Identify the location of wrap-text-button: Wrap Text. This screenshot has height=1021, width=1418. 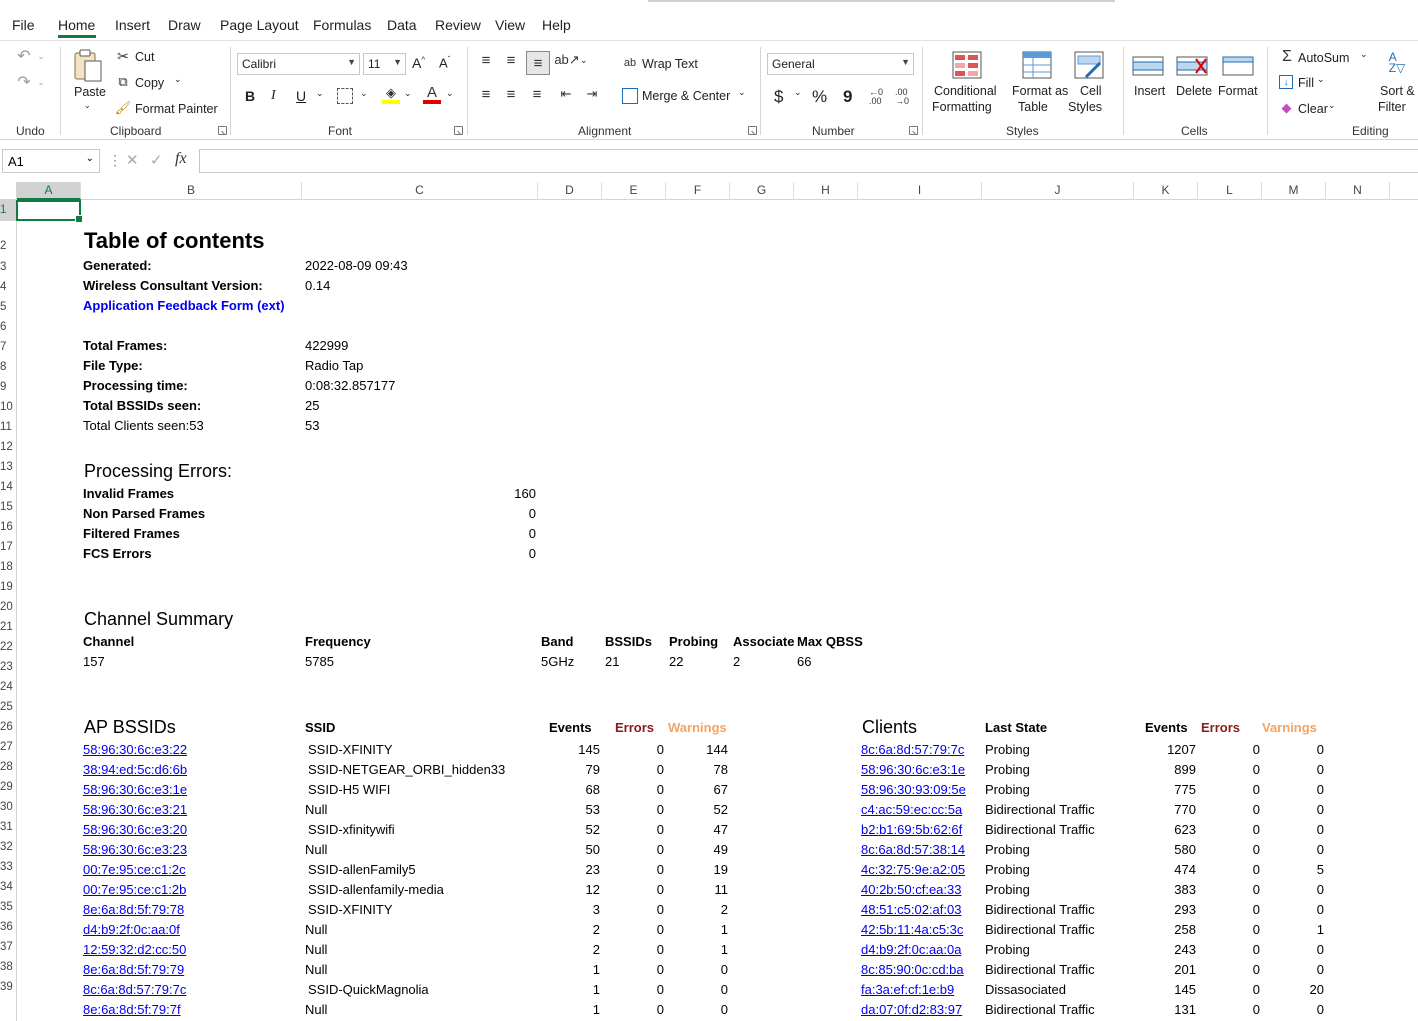
(670, 64).